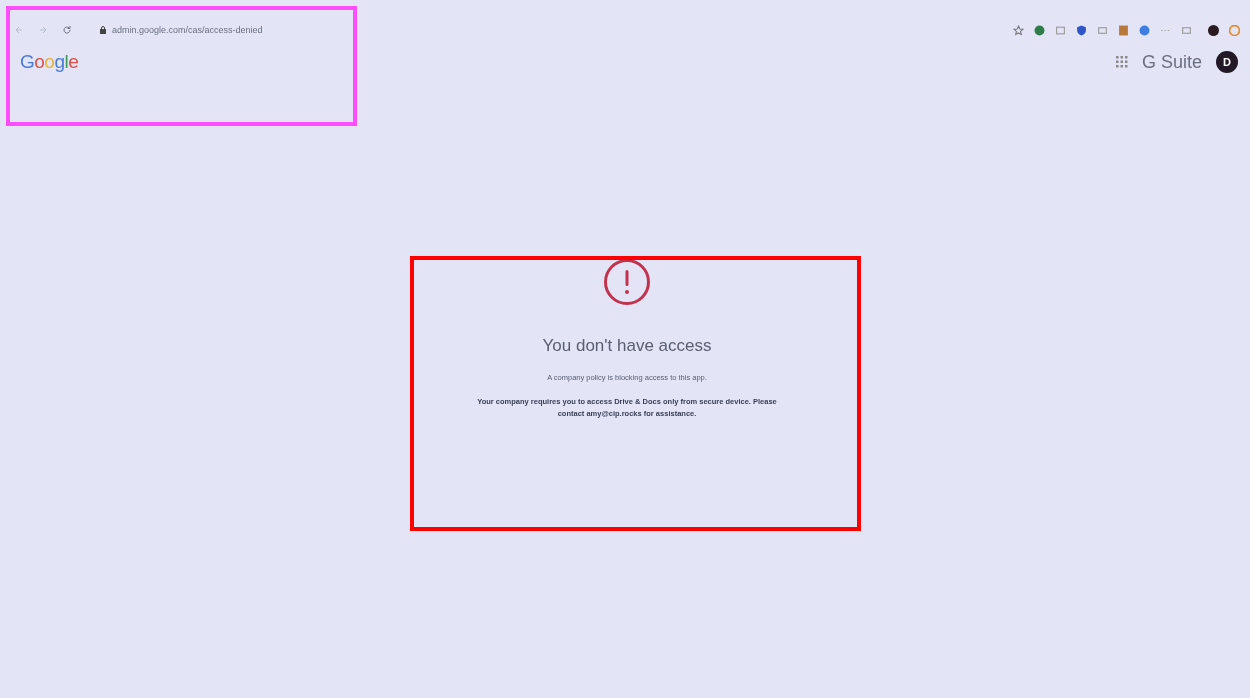 The image size is (1250, 698). Describe the element at coordinates (627, 346) in the screenshot. I see `message-title: You don't have access` at that location.